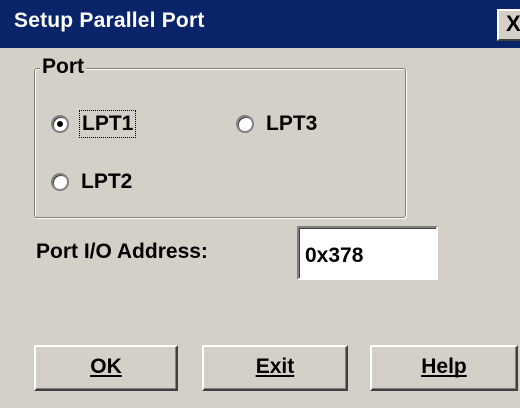 Image resolution: width=520 pixels, height=408 pixels. What do you see at coordinates (63, 67) in the screenshot?
I see `port-group-legend: Port` at bounding box center [63, 67].